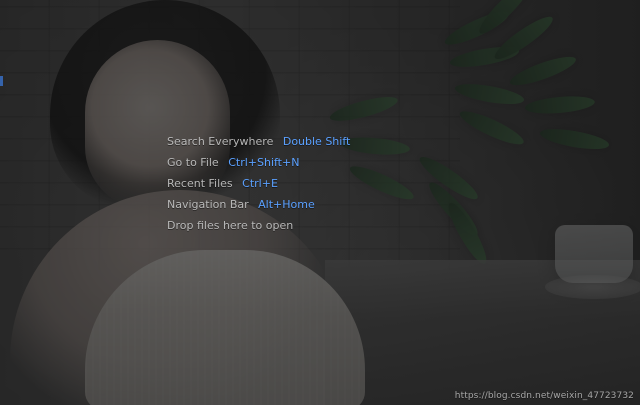 This screenshot has height=405, width=640. I want to click on hint-label: Go to File, so click(193, 162).